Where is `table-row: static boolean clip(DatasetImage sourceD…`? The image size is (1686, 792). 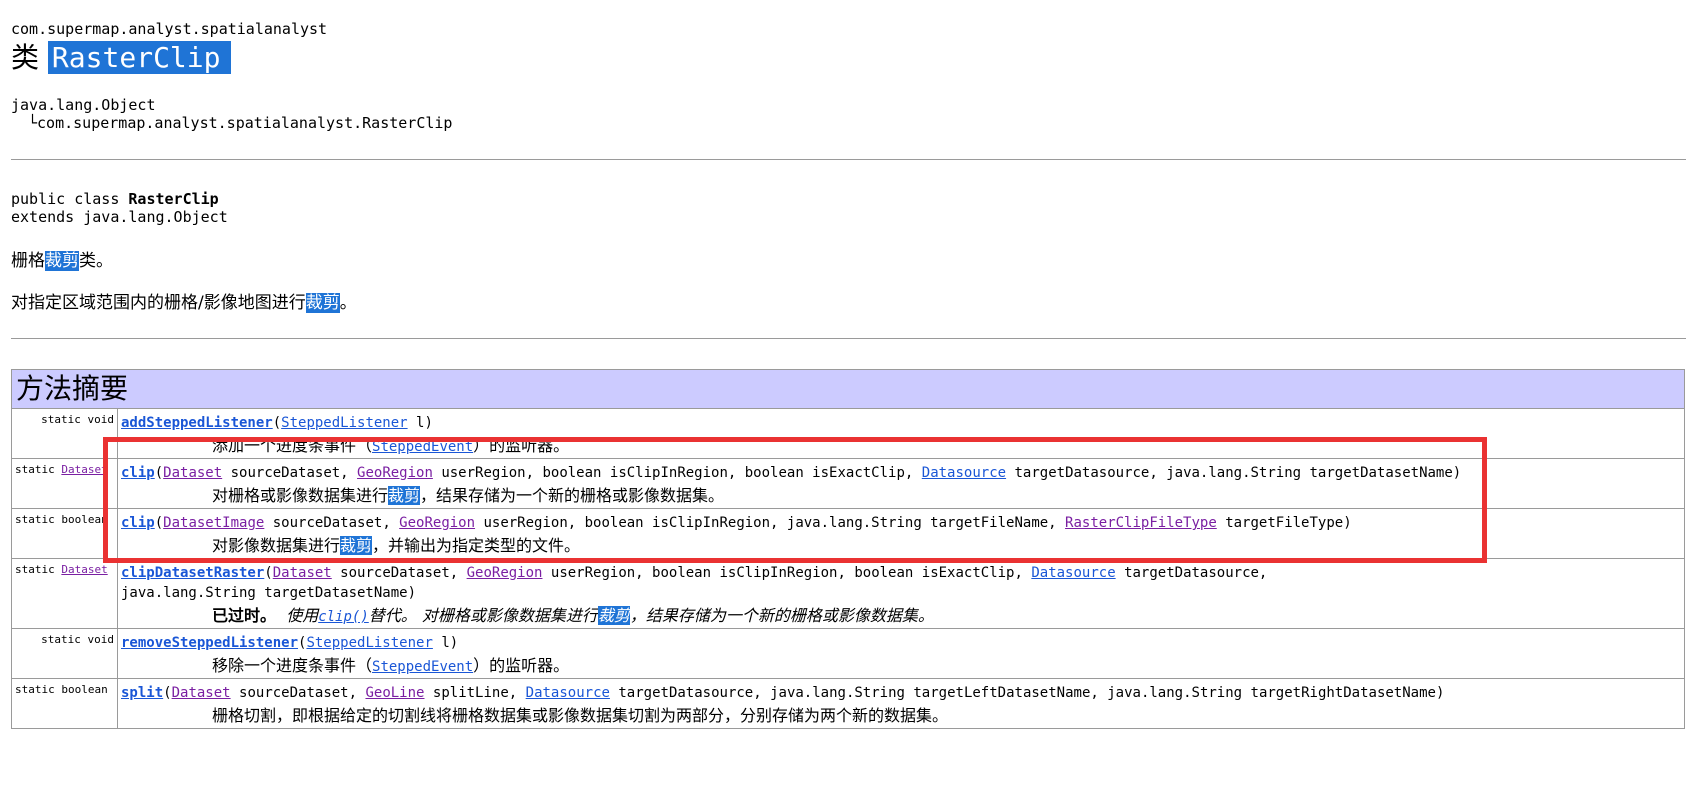 table-row: static boolean clip(DatasetImage sourceD… is located at coordinates (848, 533).